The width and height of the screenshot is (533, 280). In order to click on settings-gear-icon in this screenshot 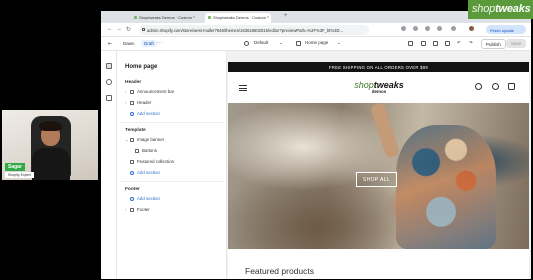, I will do `click(109, 82)`.